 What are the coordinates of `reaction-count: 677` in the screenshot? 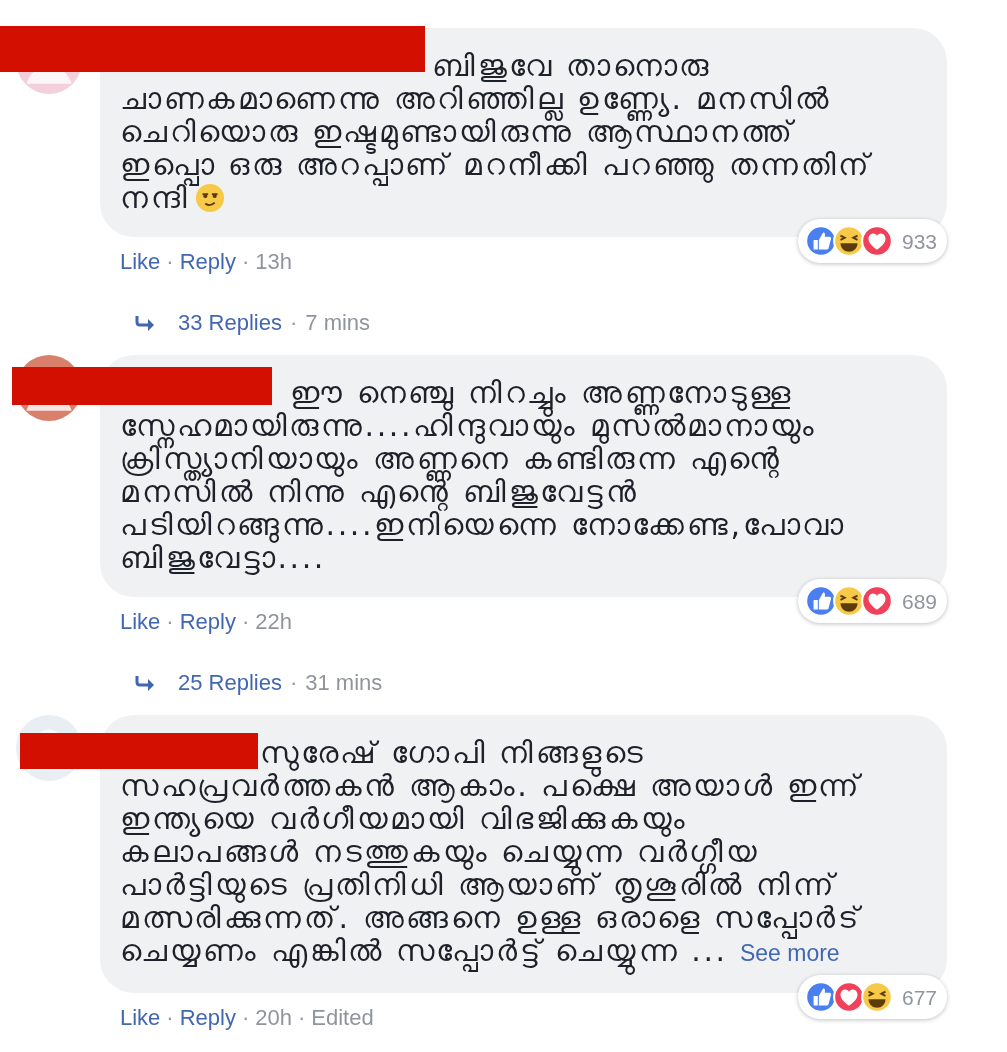 It's located at (919, 997).